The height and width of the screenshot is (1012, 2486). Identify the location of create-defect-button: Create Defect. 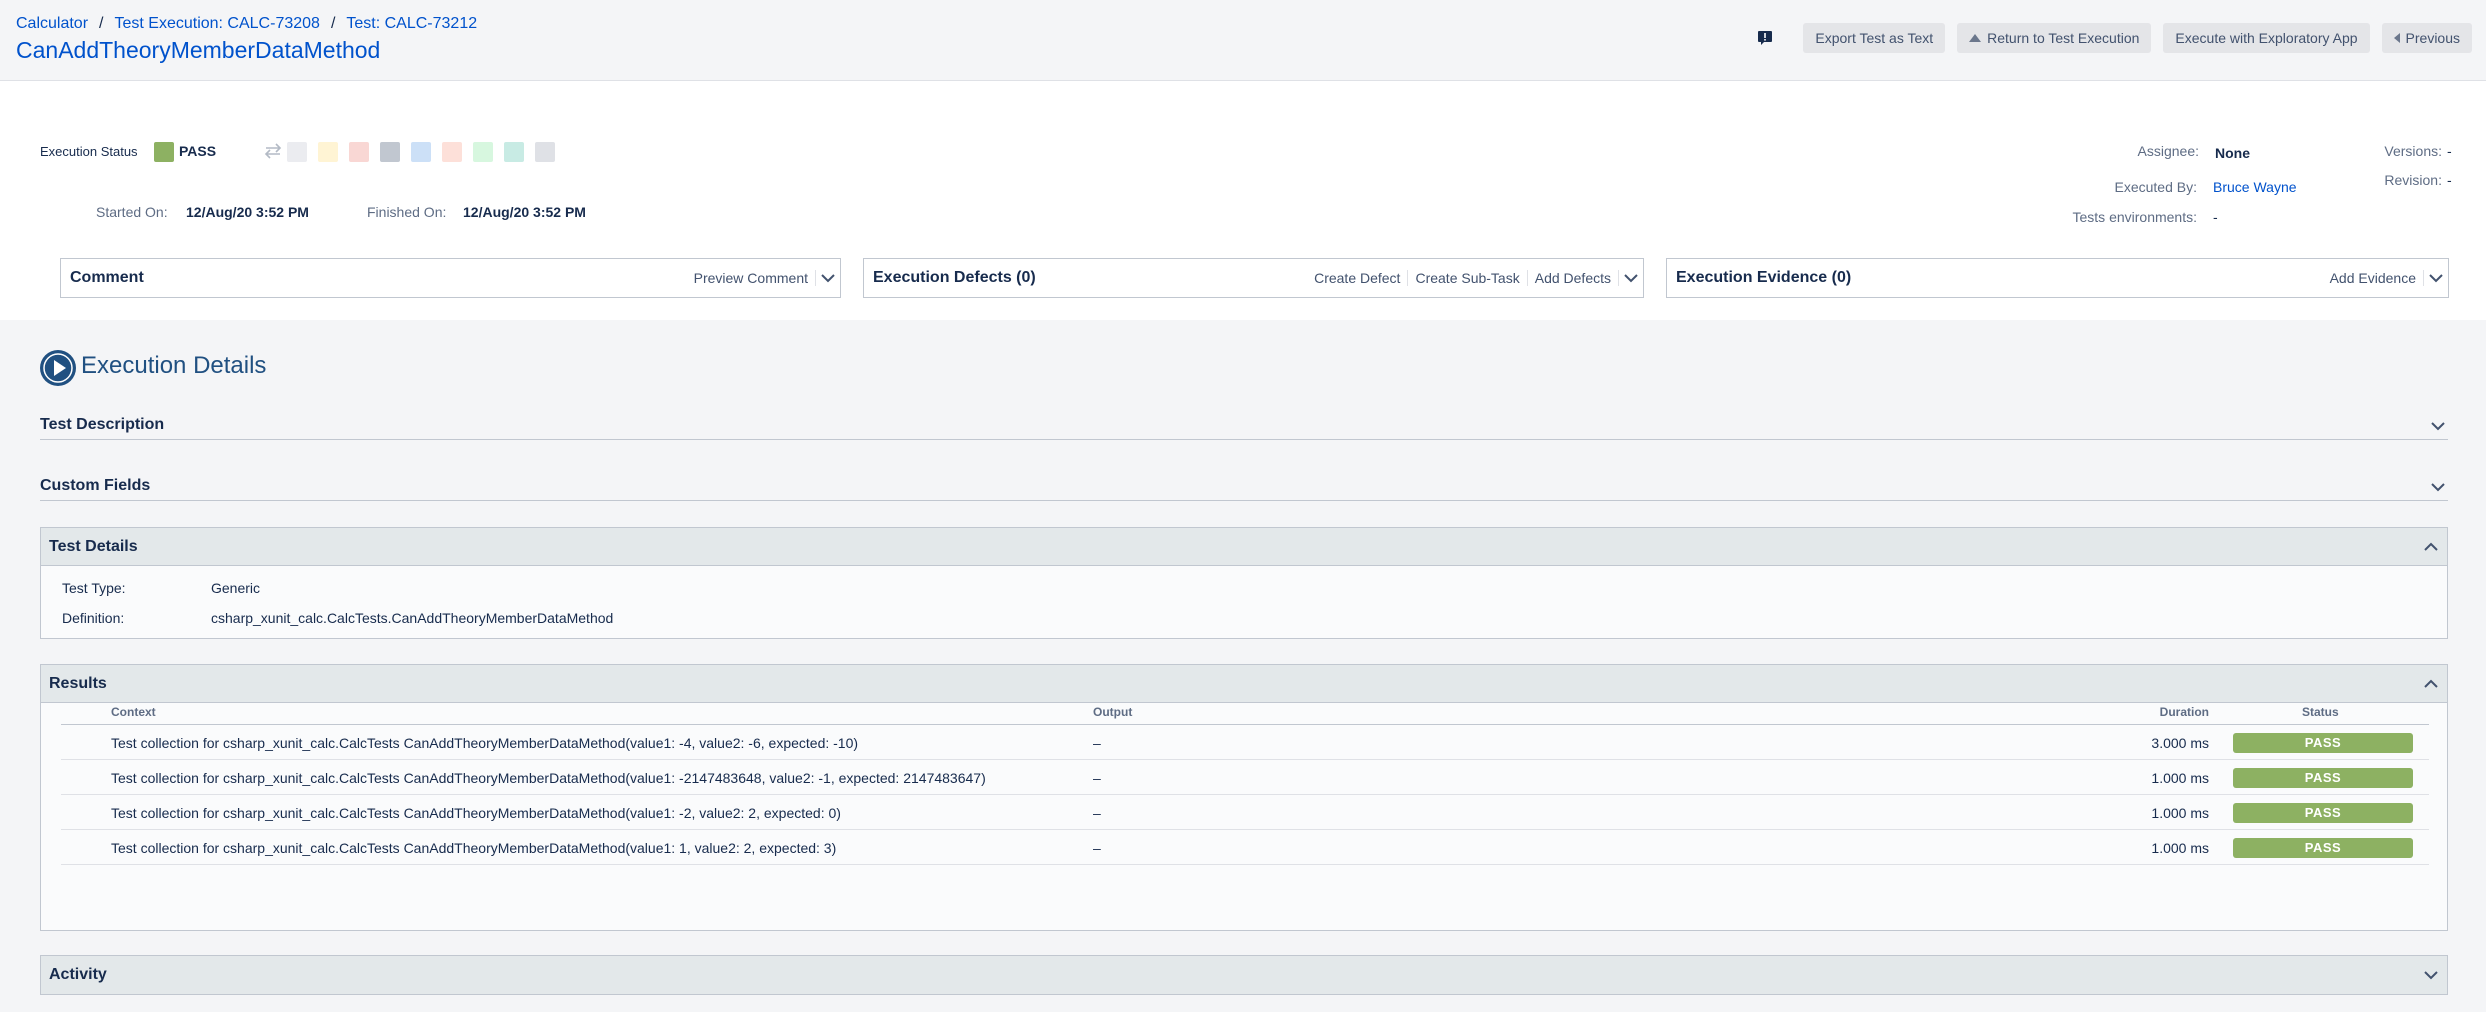
(1358, 278).